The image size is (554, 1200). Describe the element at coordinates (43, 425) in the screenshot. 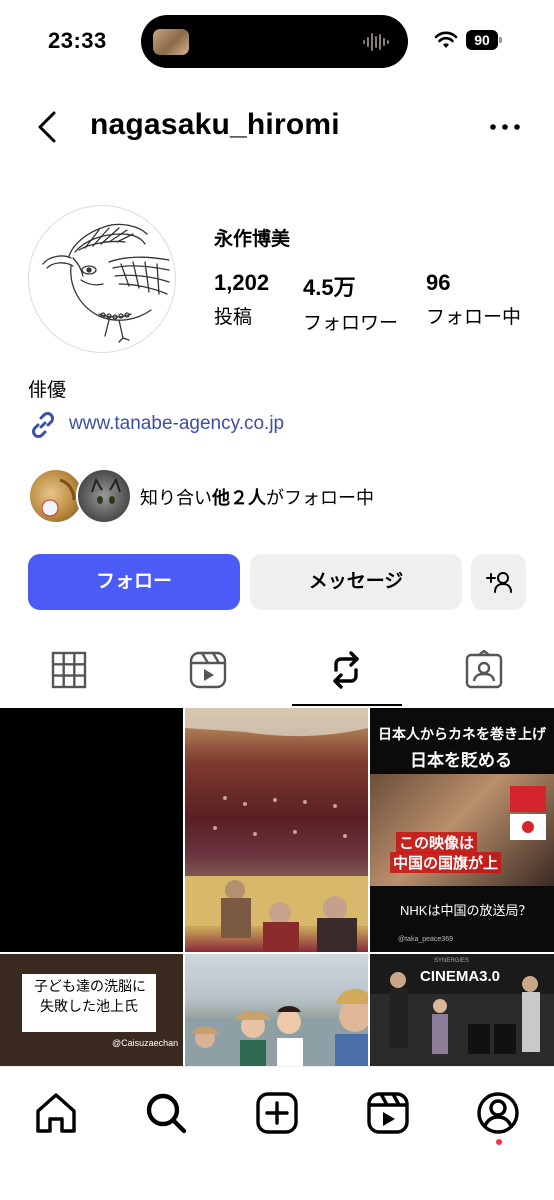

I see `link-icon` at that location.